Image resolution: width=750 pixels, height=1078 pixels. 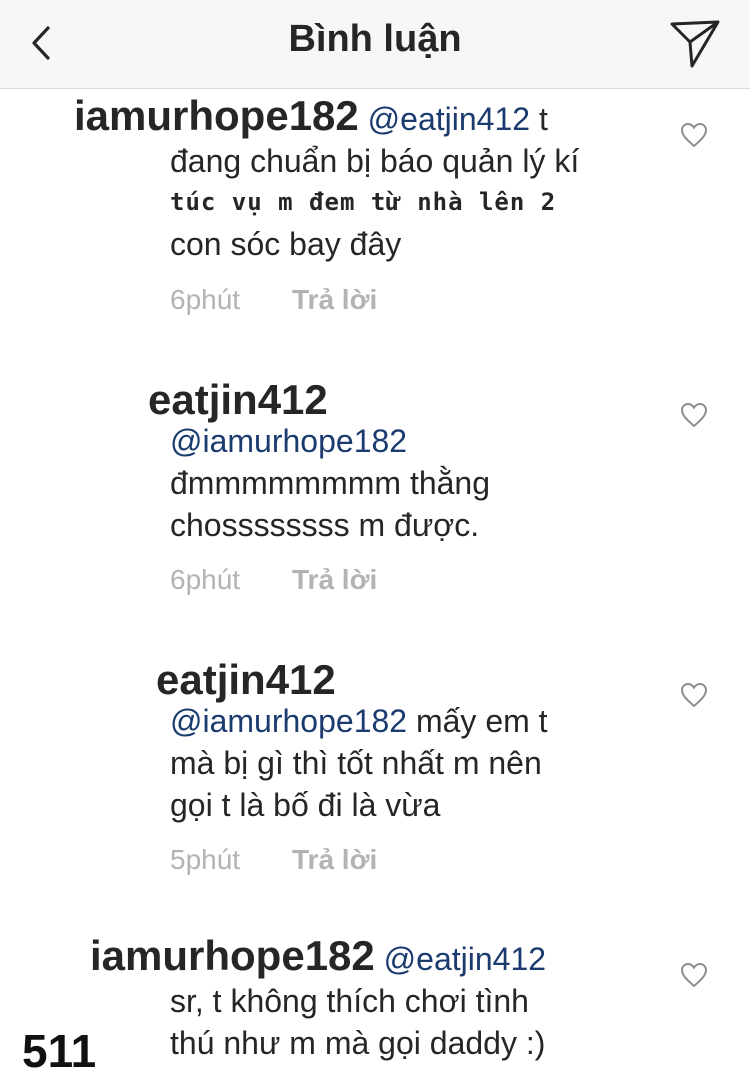 I want to click on comment-text: mà bị gì thì tốt nhất m nên, so click(x=356, y=763).